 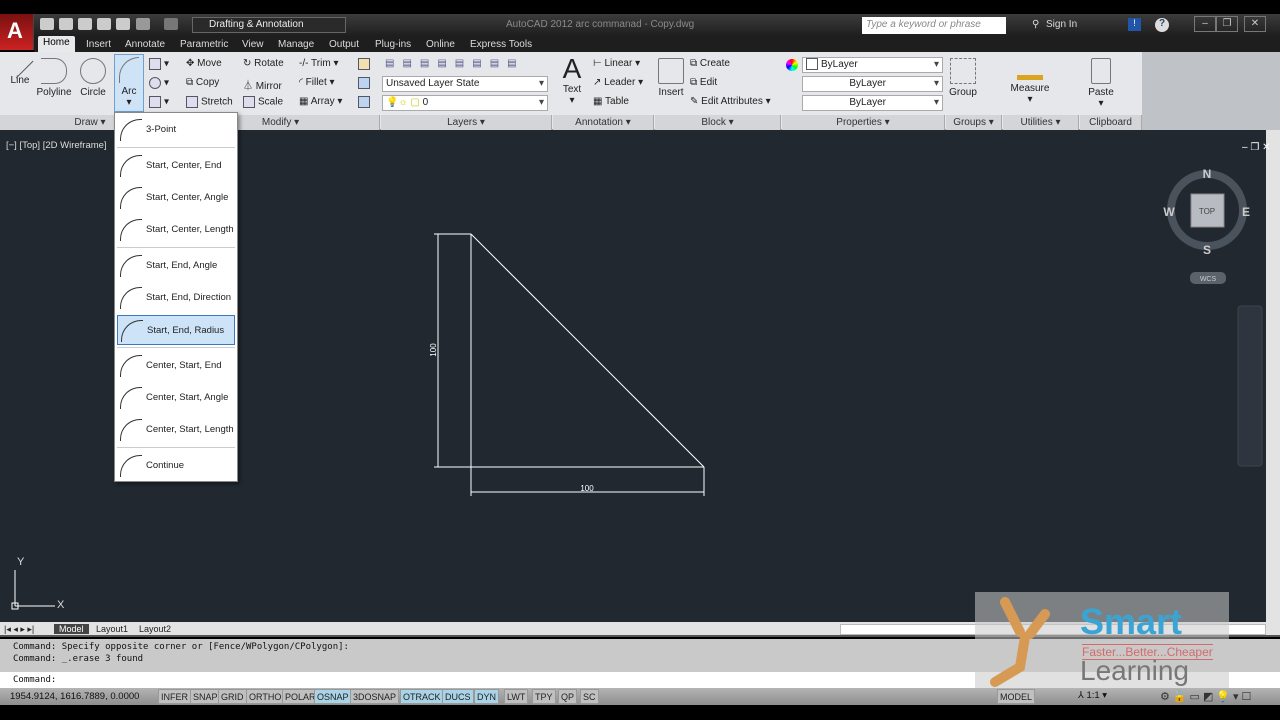 What do you see at coordinates (159, 83) in the screenshot?
I see `hatch-dropdown-button: ▾` at bounding box center [159, 83].